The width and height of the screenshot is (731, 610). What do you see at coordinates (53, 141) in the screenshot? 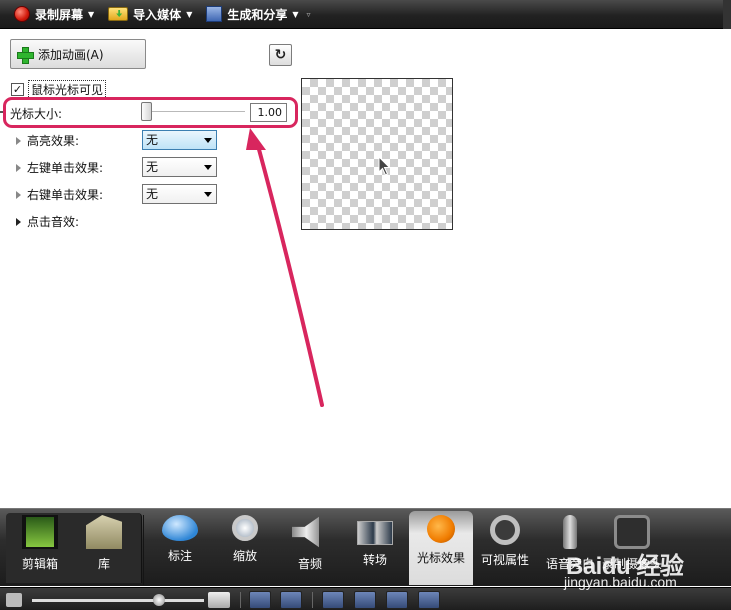
I see `highlight-effect-label: 高亮效果:` at bounding box center [53, 141].